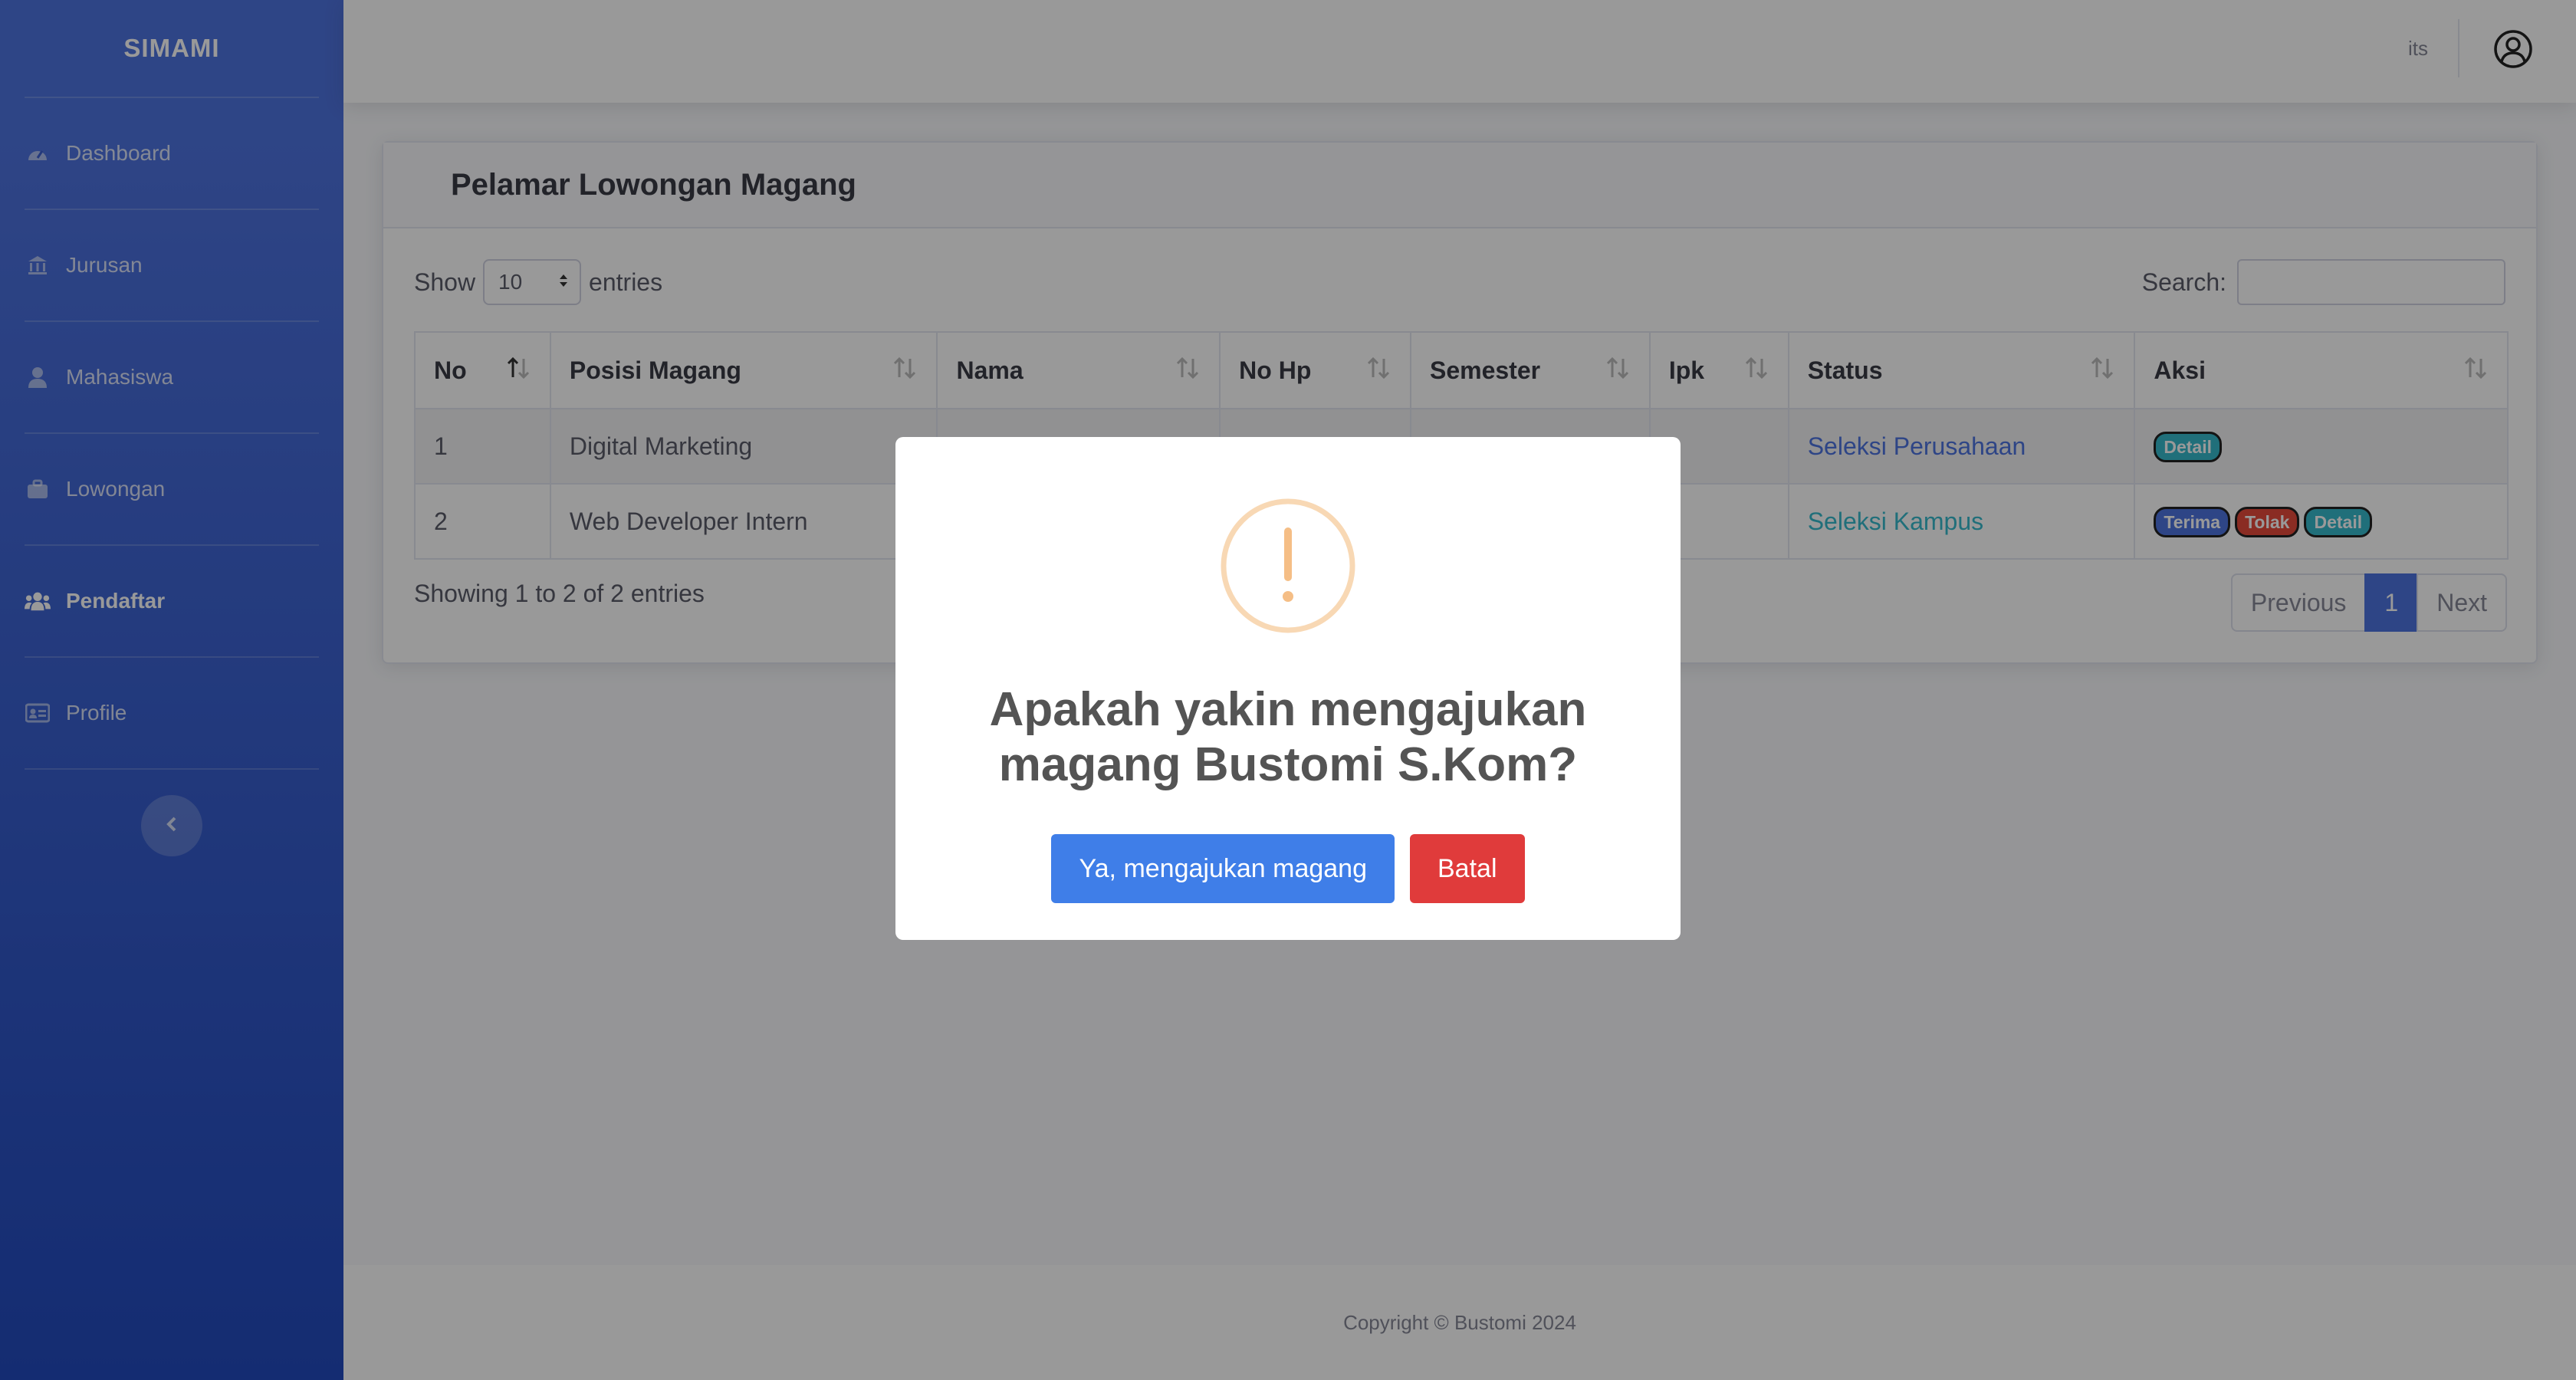  I want to click on confirm-button: Ya, mengajukan magang, so click(1223, 869).